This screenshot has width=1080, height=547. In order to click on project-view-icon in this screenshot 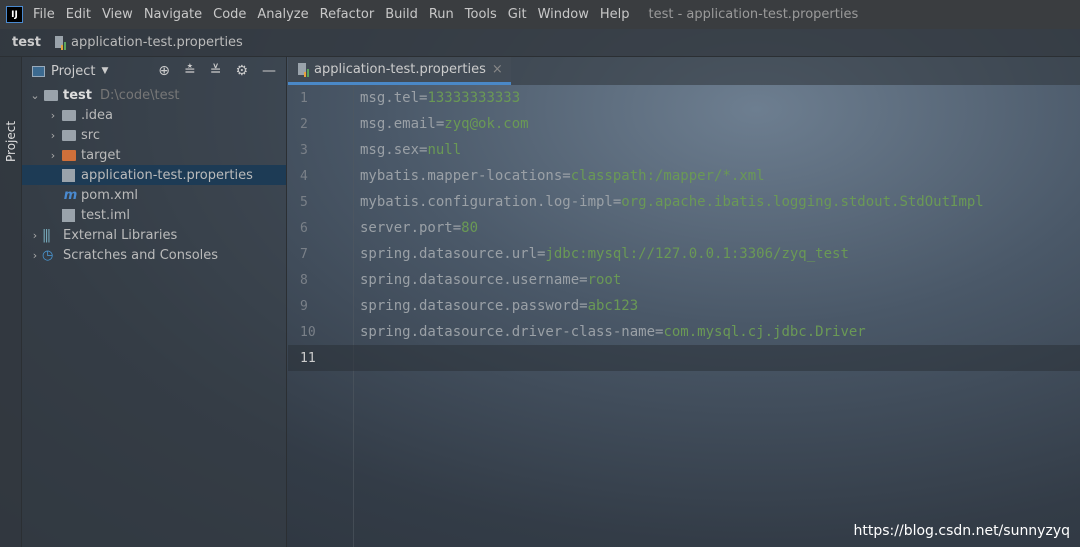, I will do `click(38, 71)`.